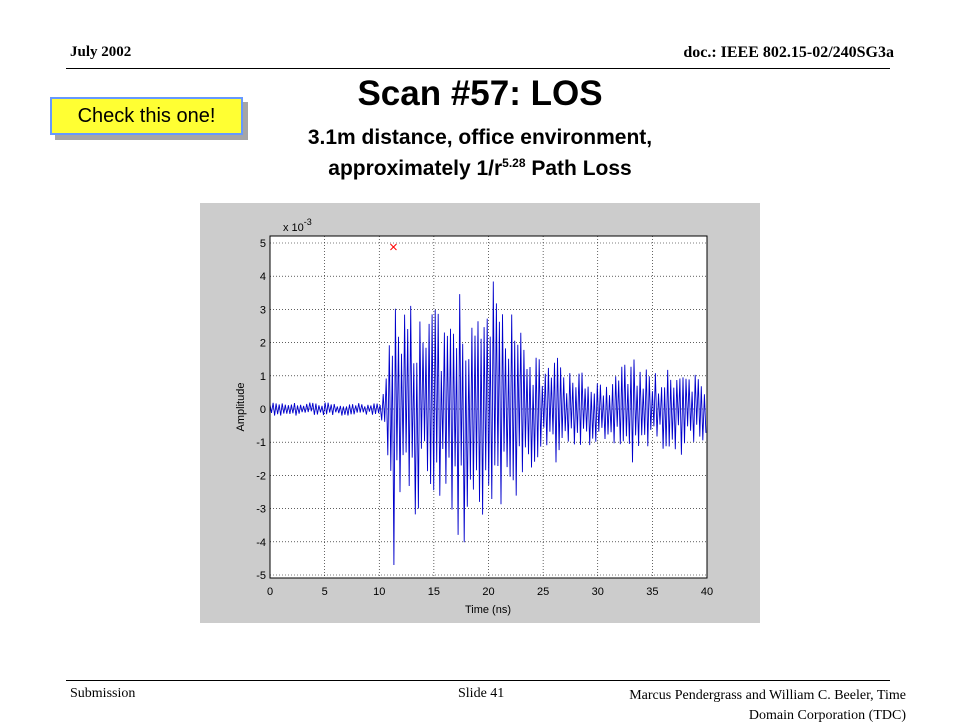 The height and width of the screenshot is (726, 960). I want to click on x-tick-label: 40, so click(707, 592).